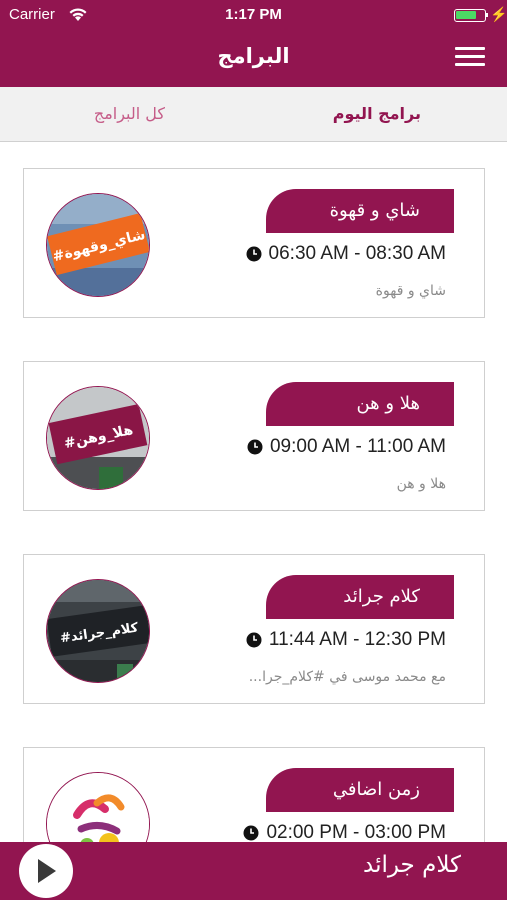 Image resolution: width=507 pixels, height=900 pixels. I want to click on program-title: شاي و قهوة, so click(360, 211).